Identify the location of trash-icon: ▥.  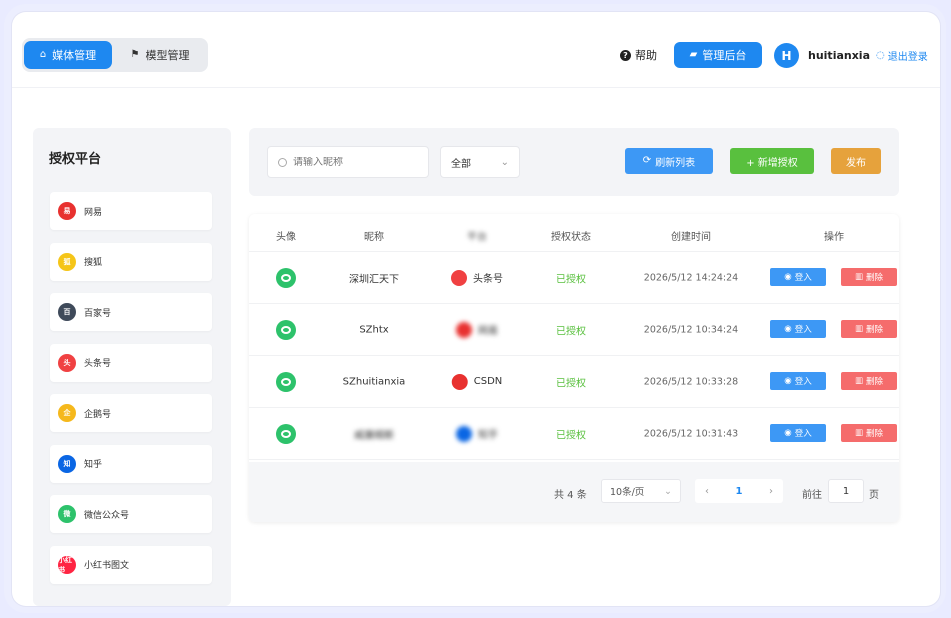
(858, 433).